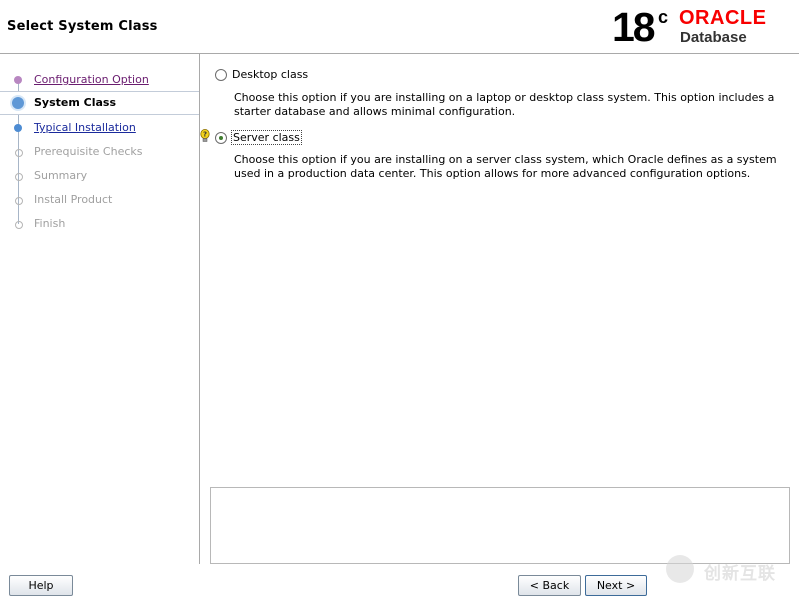 This screenshot has height=599, width=799. I want to click on logo-version-suffix: c, so click(663, 17).